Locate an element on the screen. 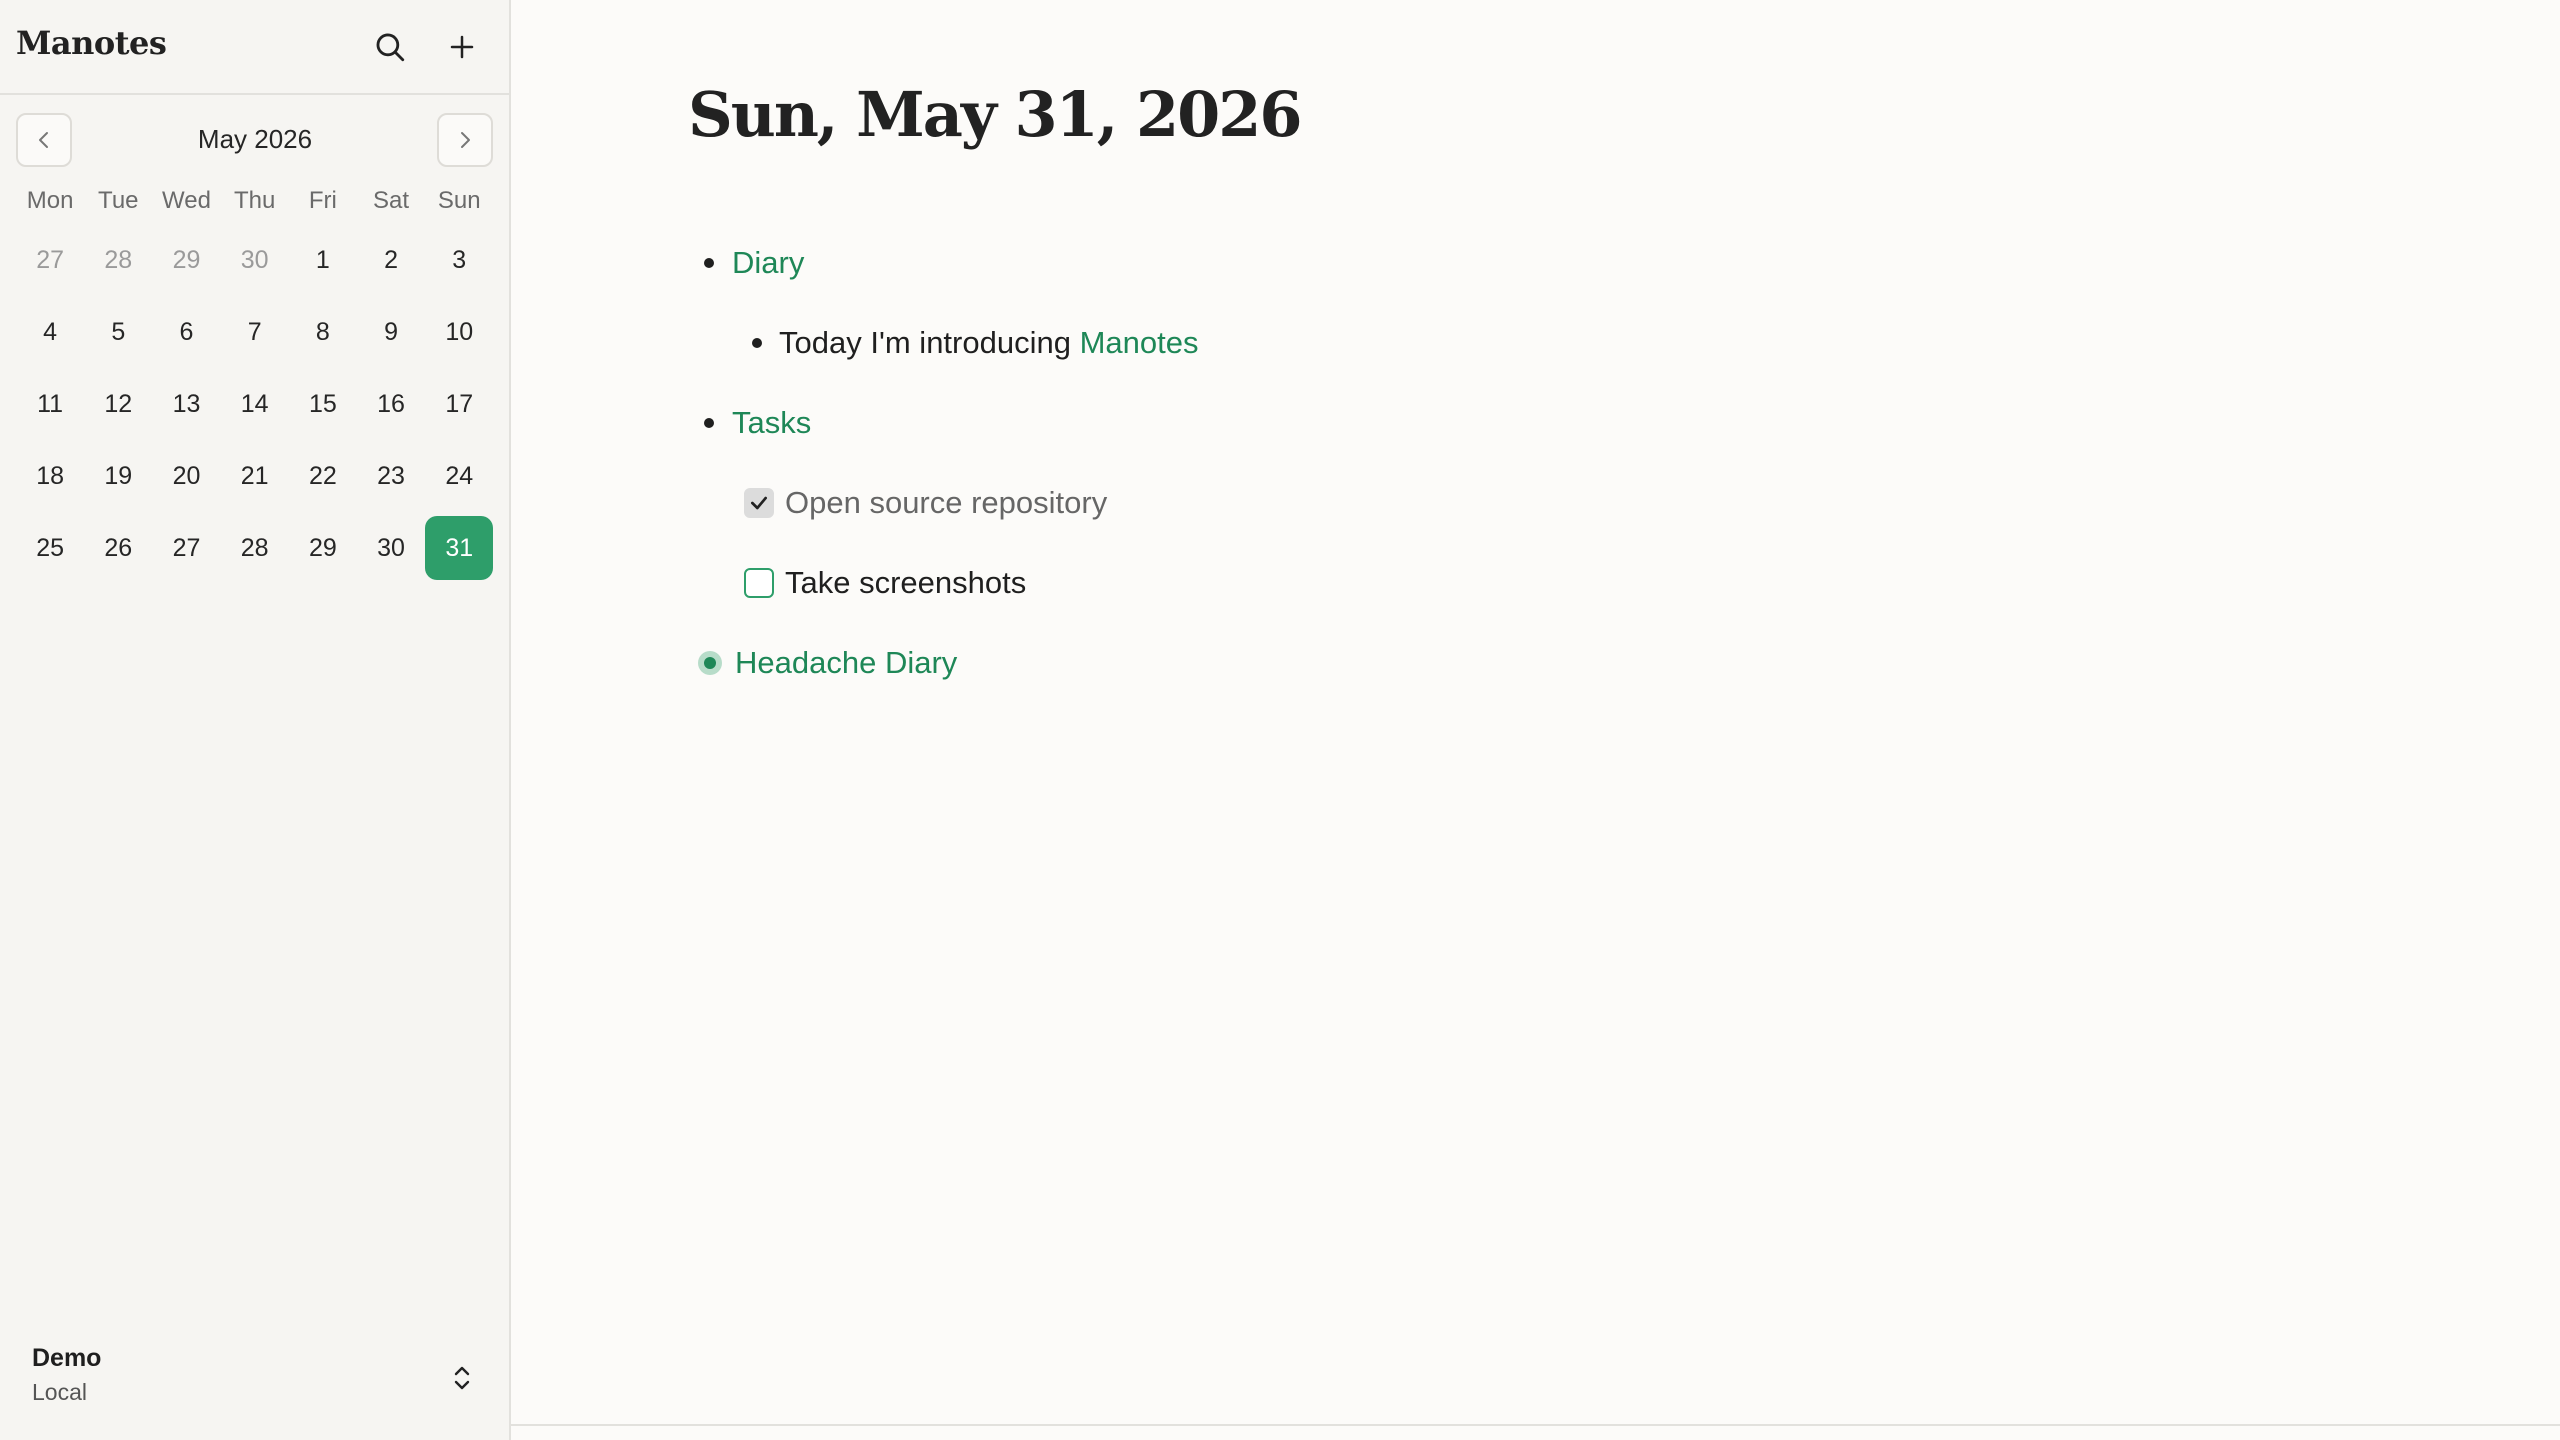 This screenshot has height=1440, width=2560. chevron-left-icon is located at coordinates (43, 140).